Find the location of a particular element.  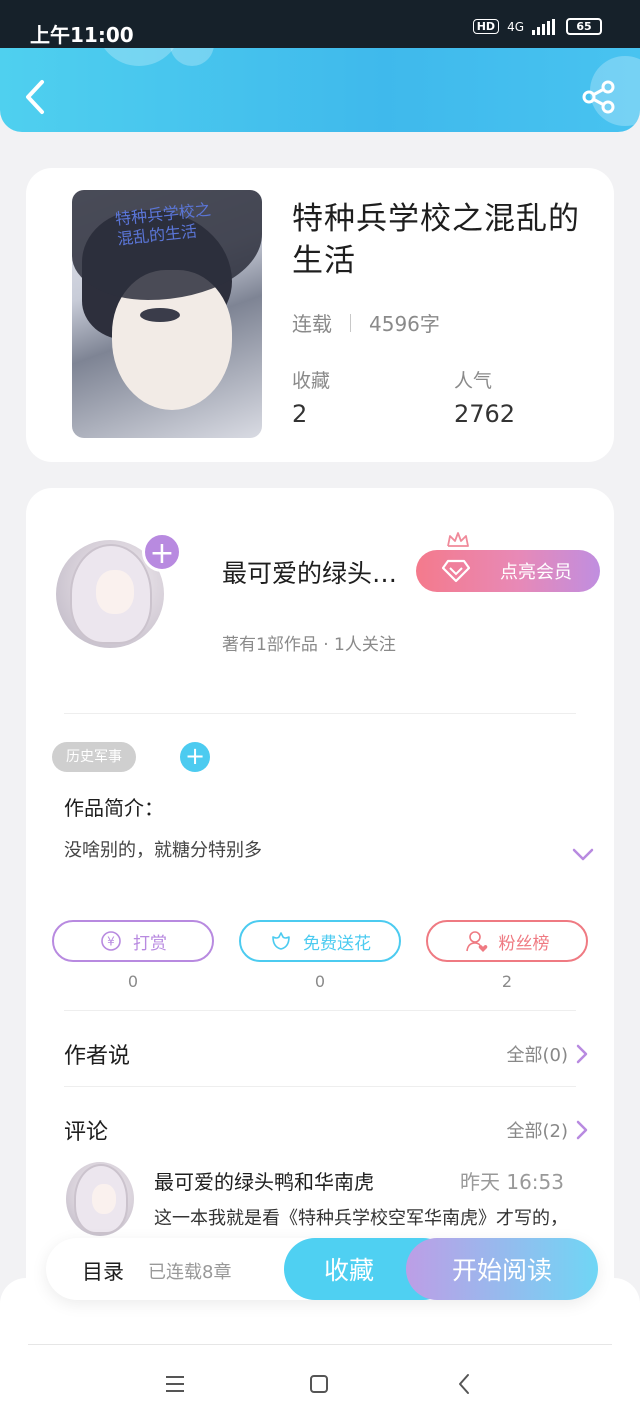

app-header: 上午11:00 HD 4G 65 is located at coordinates (320, 66).